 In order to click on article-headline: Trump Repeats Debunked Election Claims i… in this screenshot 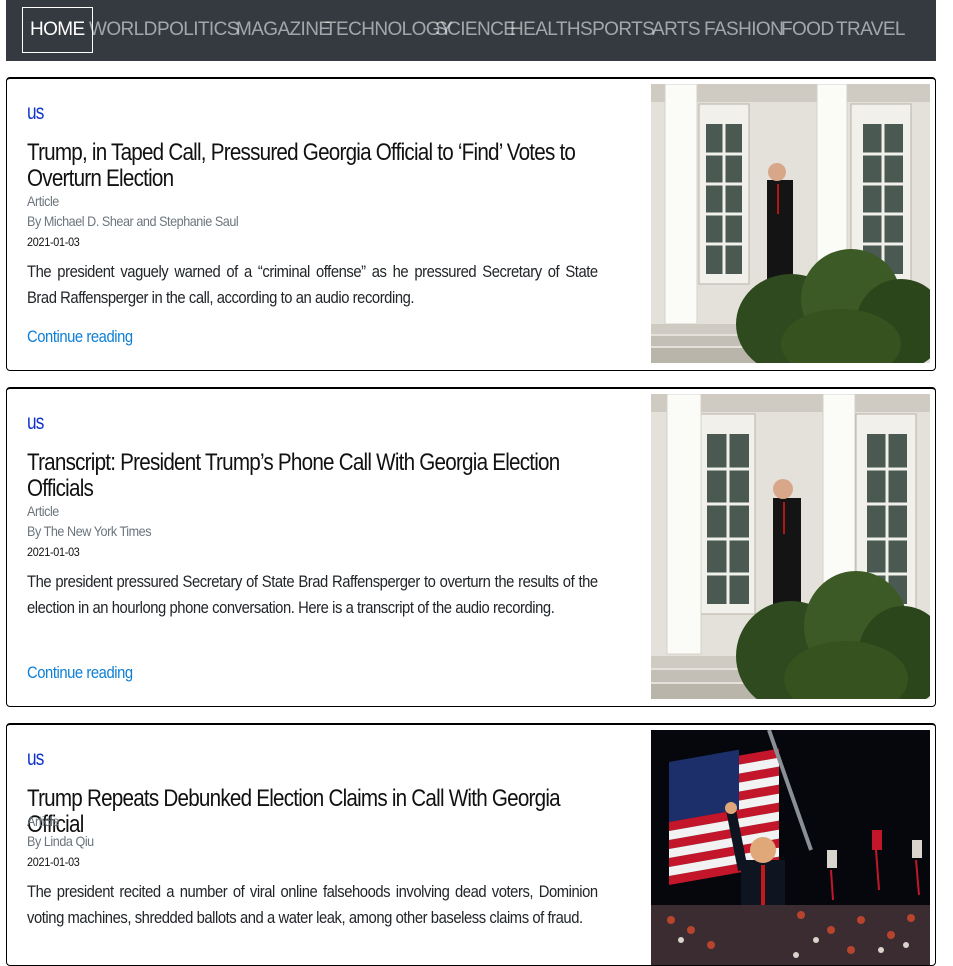, I will do `click(319, 812)`.